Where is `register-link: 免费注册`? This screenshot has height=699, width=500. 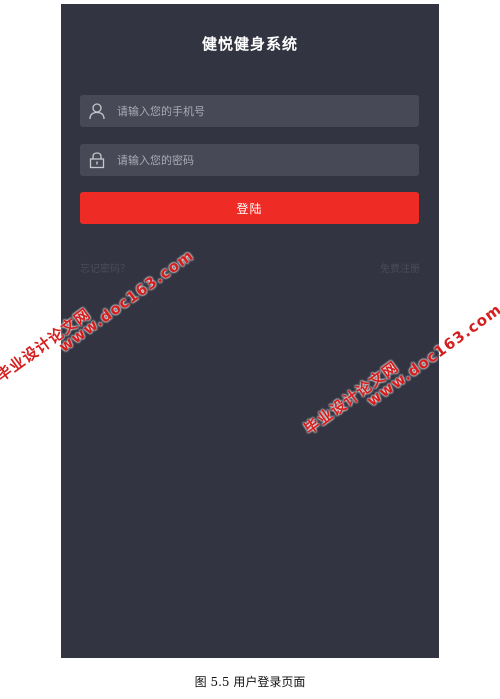
register-link: 免费注册 is located at coordinates (400, 267).